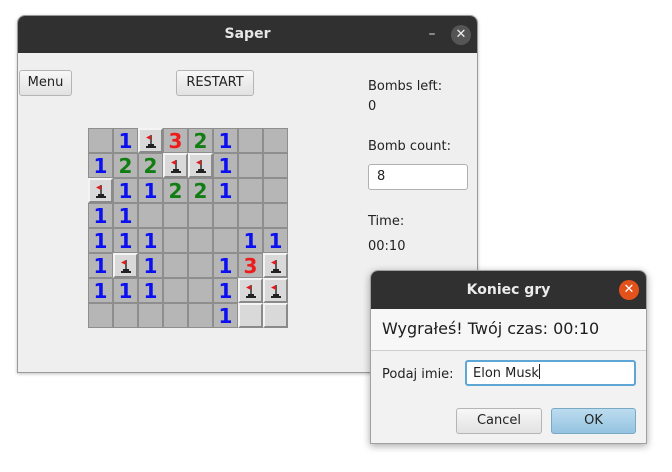 This screenshot has height=472, width=672. Describe the element at coordinates (629, 290) in the screenshot. I see `dialog-close-button: ✕` at that location.